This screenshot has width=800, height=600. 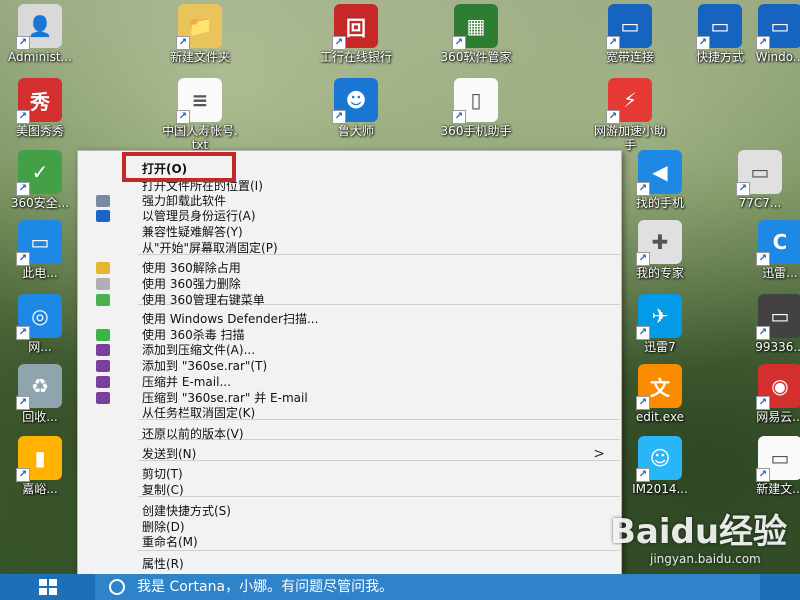 I want to click on desktop-icon: ▭ ↗ 宽带连接, so click(x=630, y=34).